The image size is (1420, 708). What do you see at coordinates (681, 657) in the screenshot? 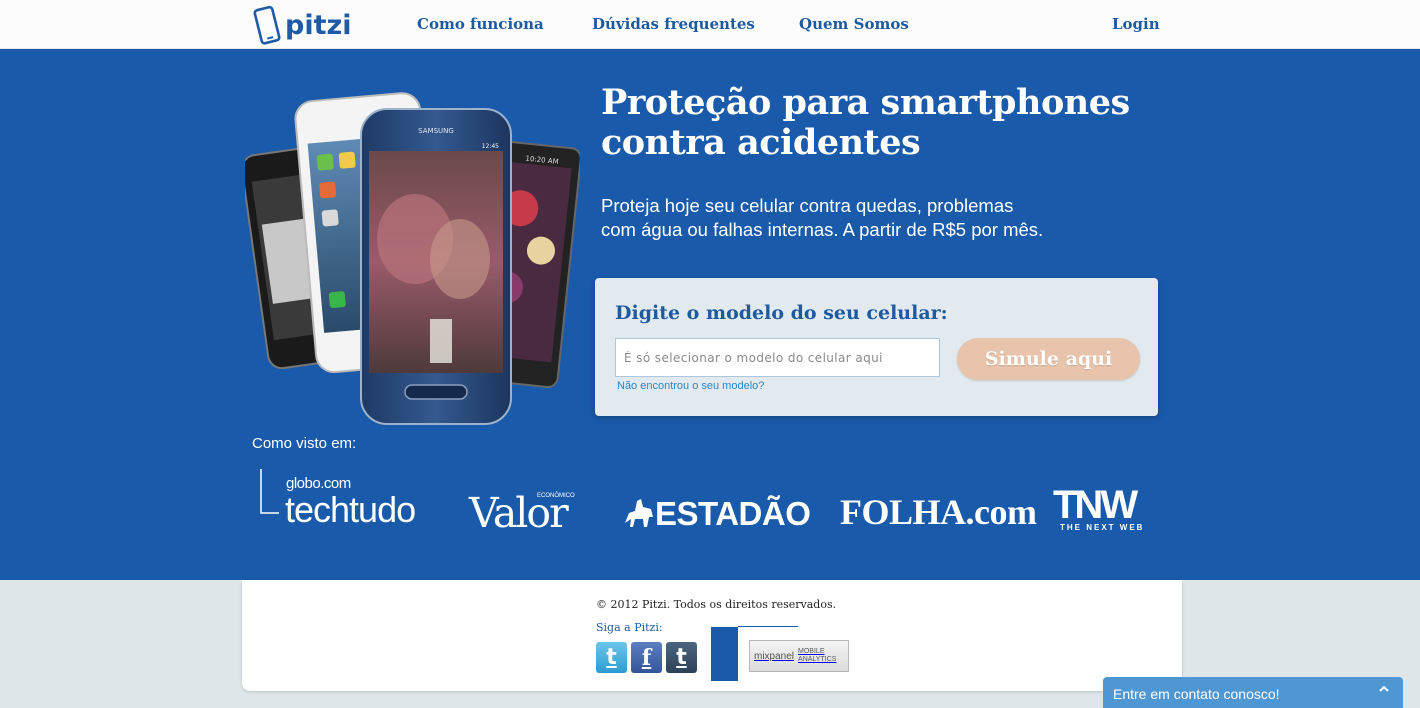
I see `tumblr-icon: t` at bounding box center [681, 657].